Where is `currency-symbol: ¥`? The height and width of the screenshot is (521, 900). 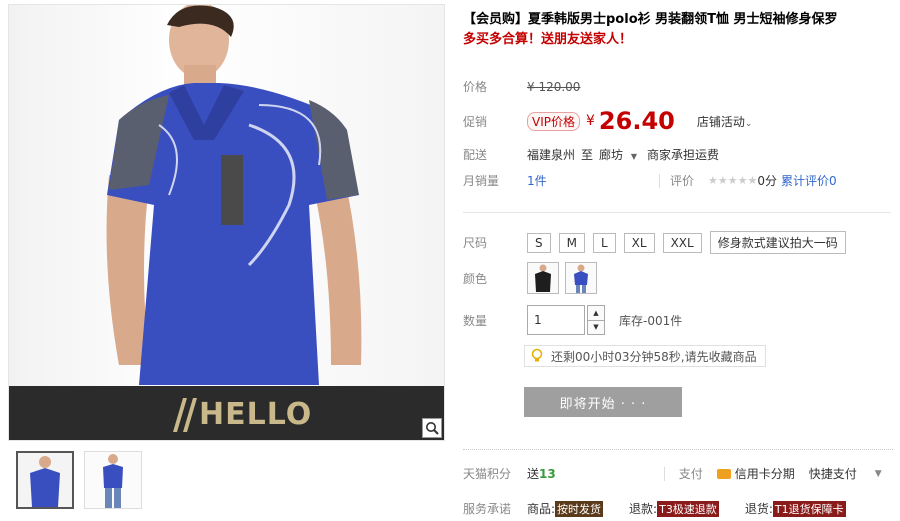
currency-symbol: ¥ is located at coordinates (590, 121).